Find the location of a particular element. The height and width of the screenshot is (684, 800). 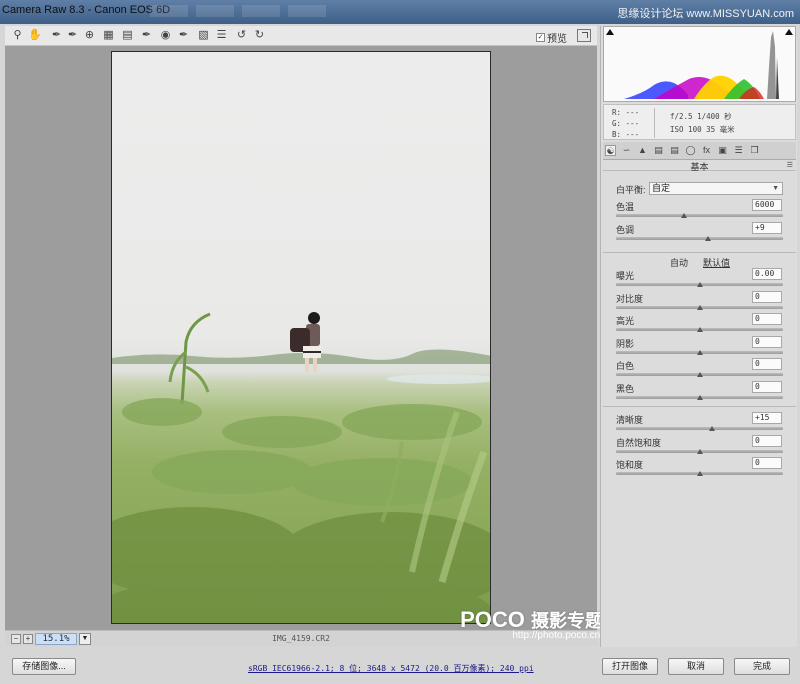

slider-6-value-input: 0 is located at coordinates (767, 364).